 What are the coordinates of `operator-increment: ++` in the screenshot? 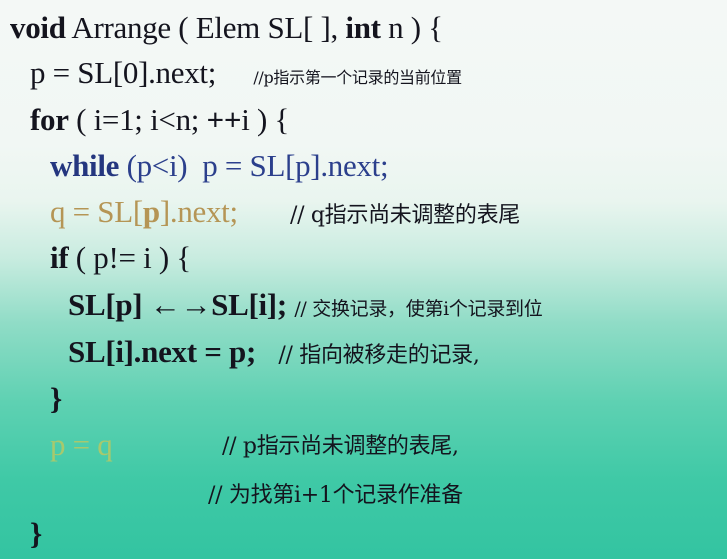 It's located at (224, 119).